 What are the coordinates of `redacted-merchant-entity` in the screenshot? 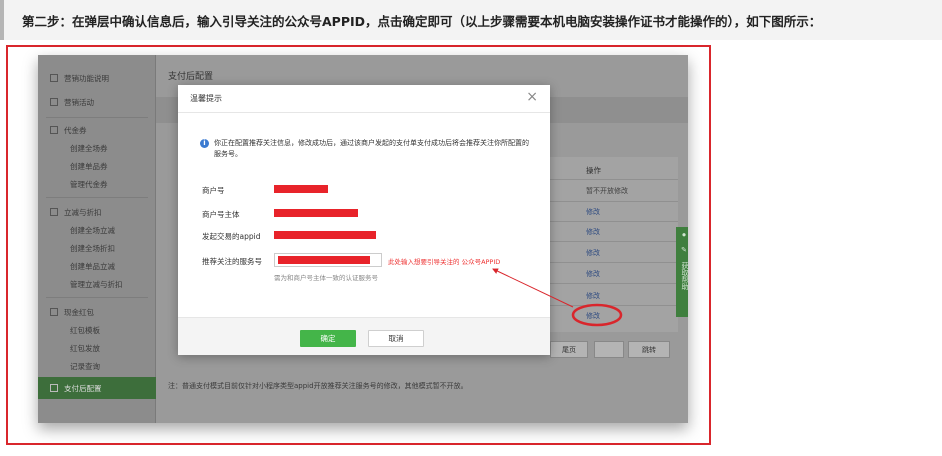 It's located at (316, 213).